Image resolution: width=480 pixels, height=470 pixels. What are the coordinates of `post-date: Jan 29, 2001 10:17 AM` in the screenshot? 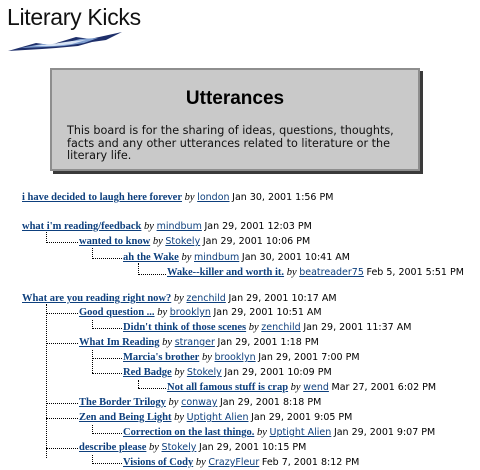 It's located at (282, 298).